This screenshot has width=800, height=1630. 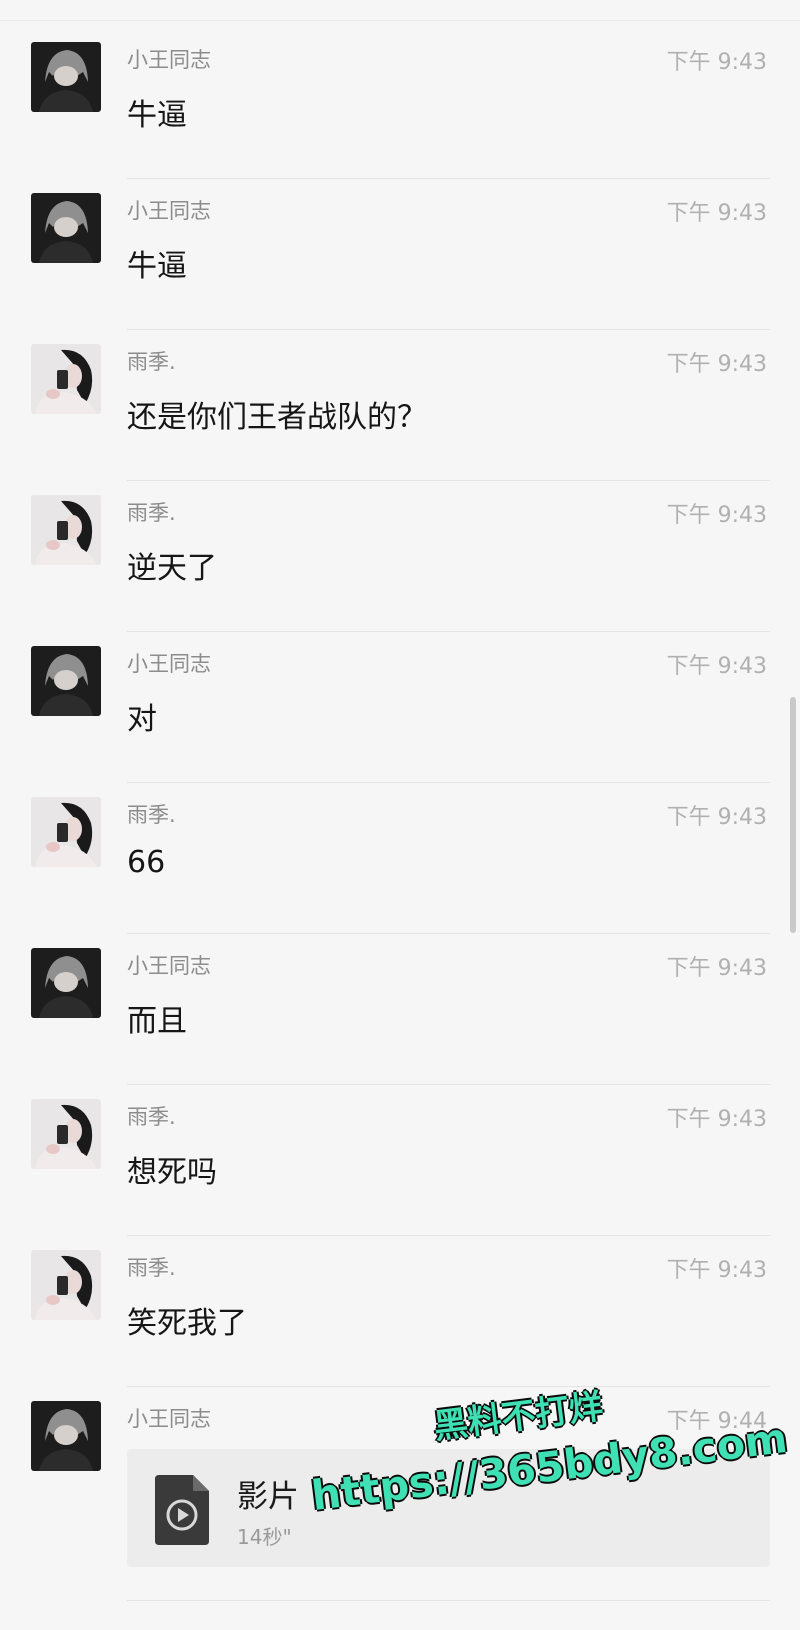 I want to click on file-duration: 14秒", so click(x=264, y=1537).